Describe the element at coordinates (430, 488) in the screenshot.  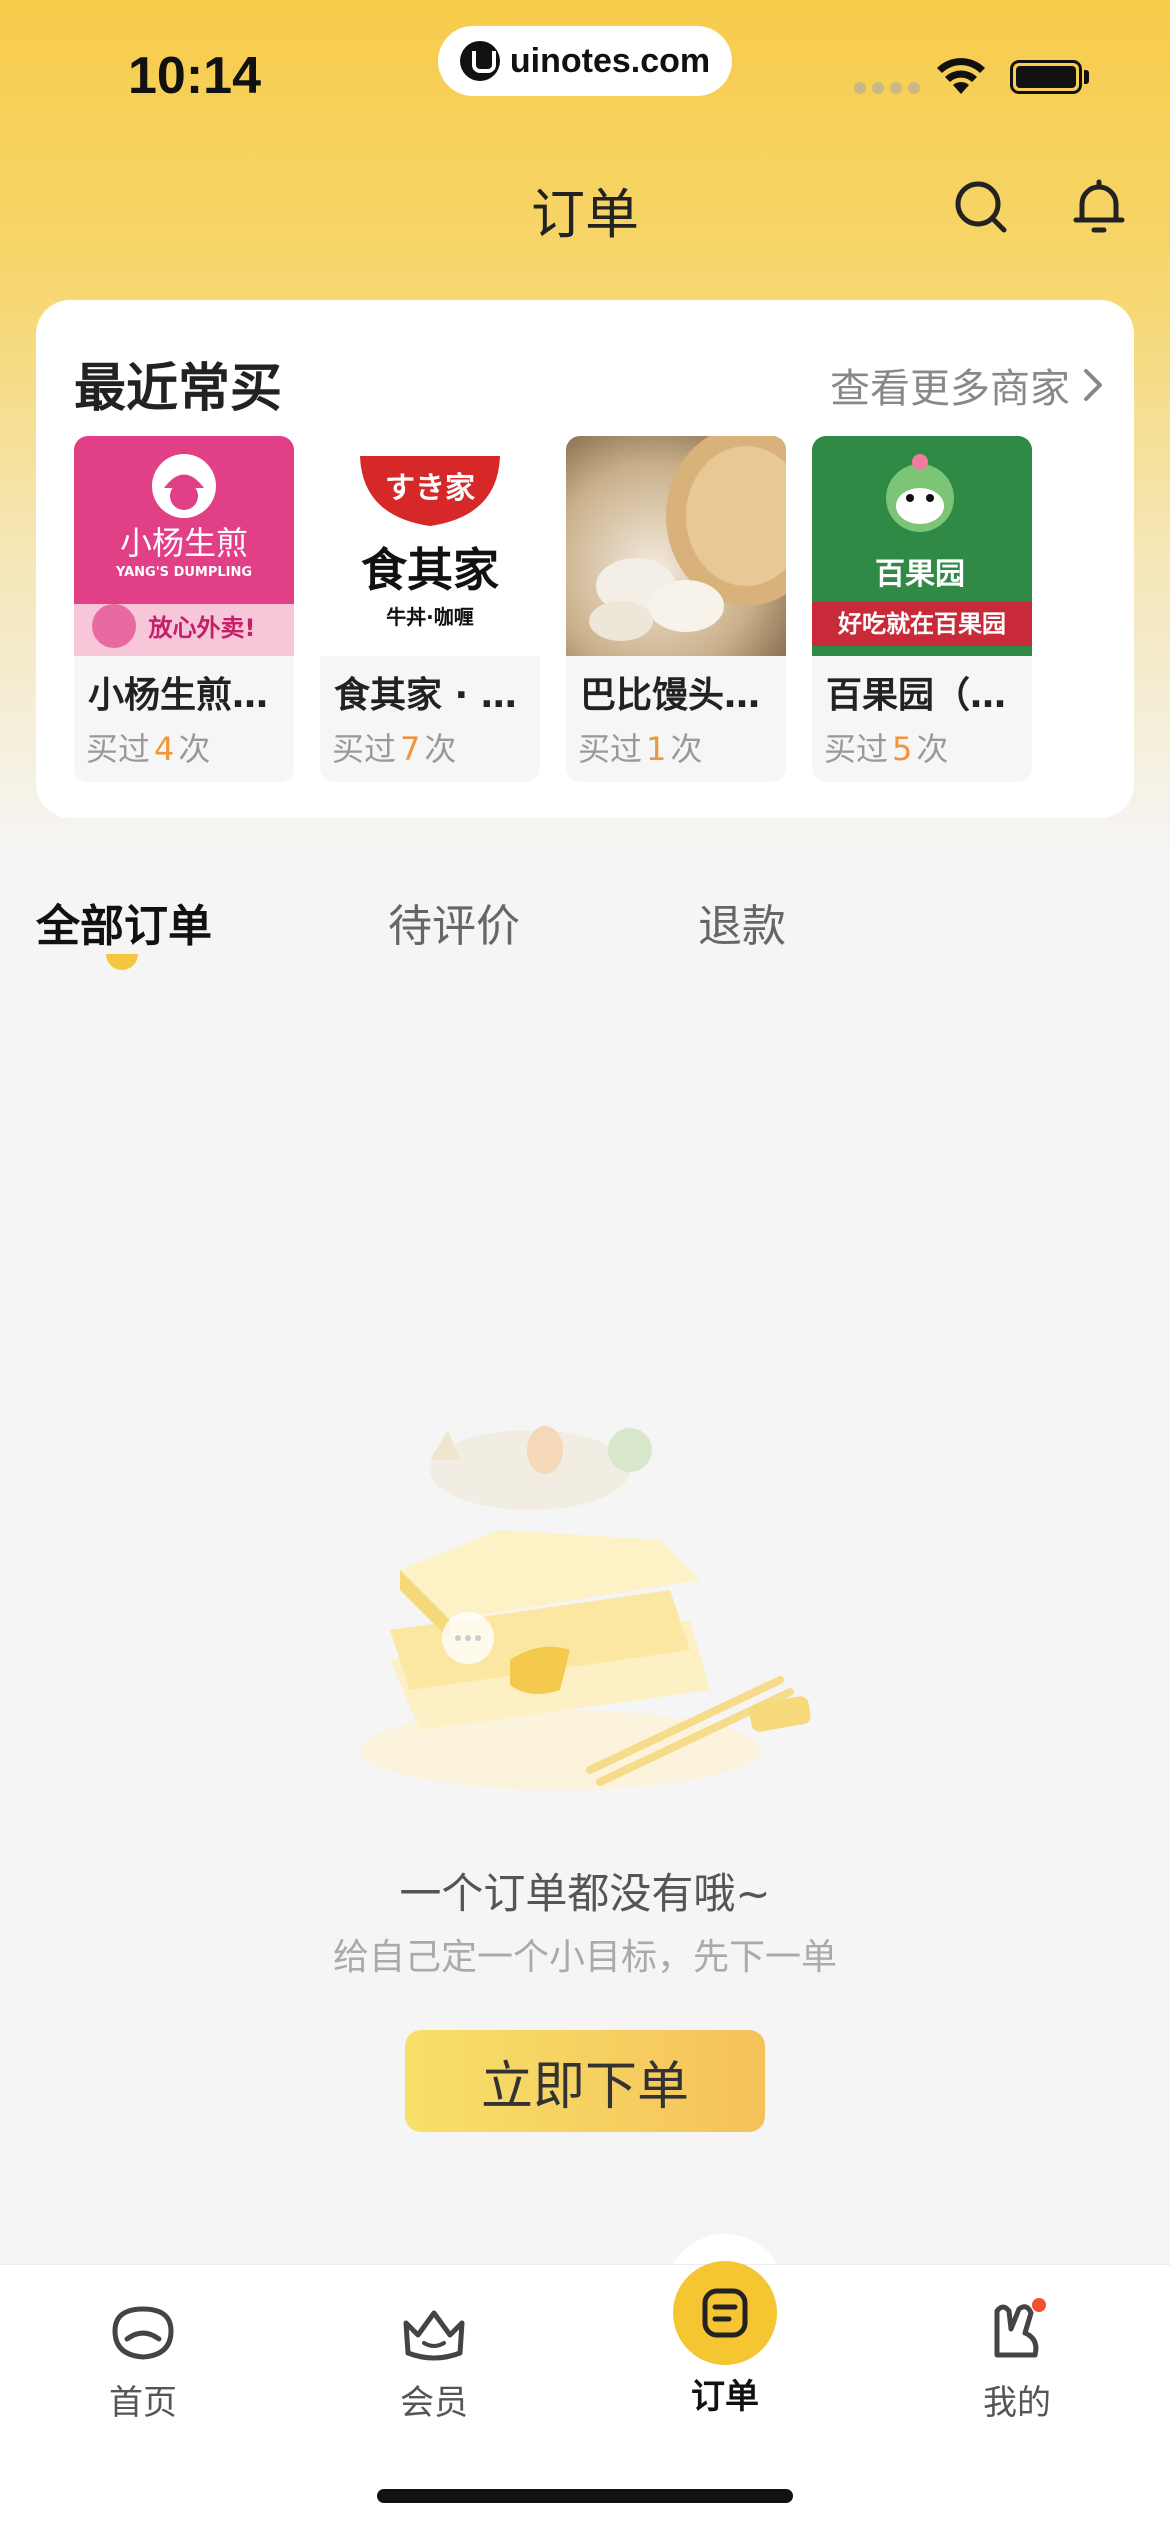
I see `svg-text: すき家` at that location.